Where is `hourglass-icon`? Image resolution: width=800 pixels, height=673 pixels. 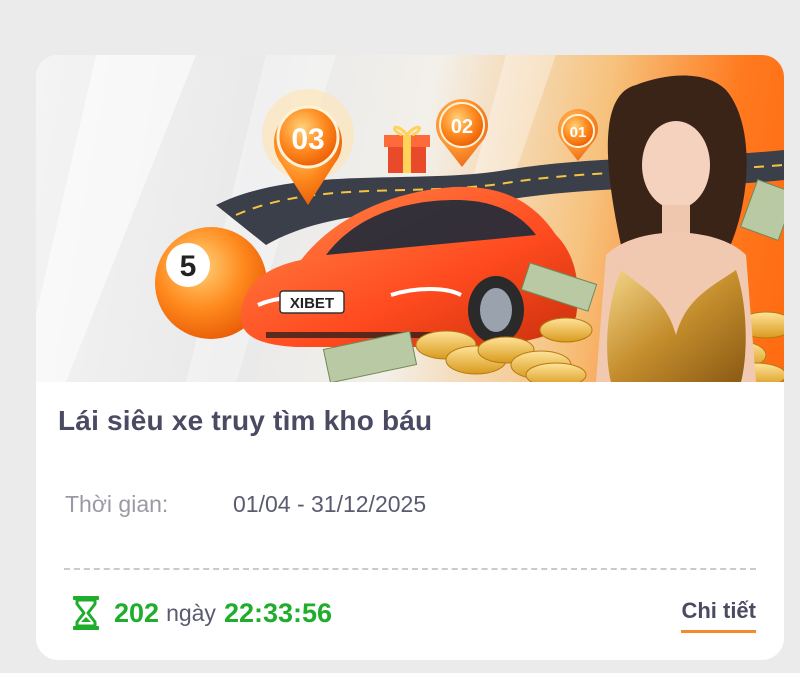 hourglass-icon is located at coordinates (86, 613).